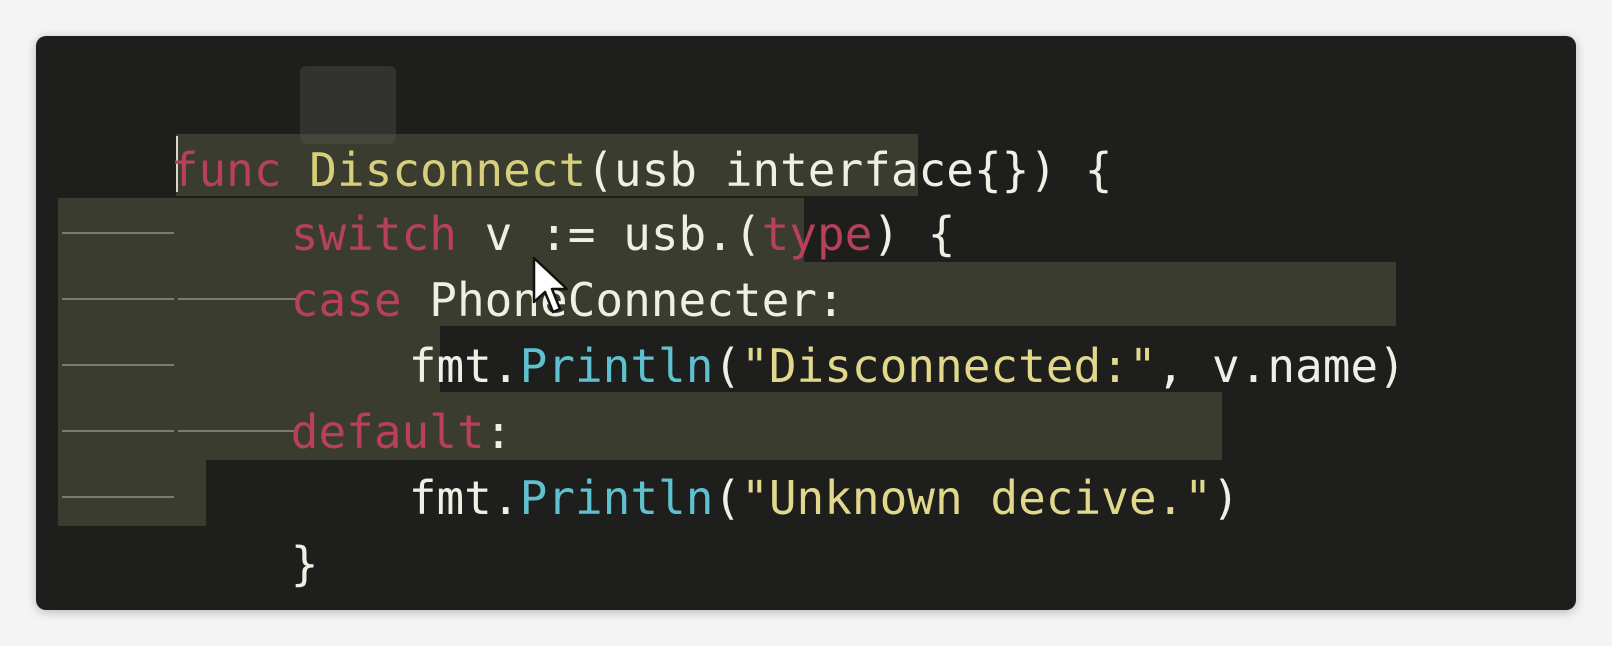 The image size is (1612, 646). I want to click on code-line-7: }, so click(304, 564).